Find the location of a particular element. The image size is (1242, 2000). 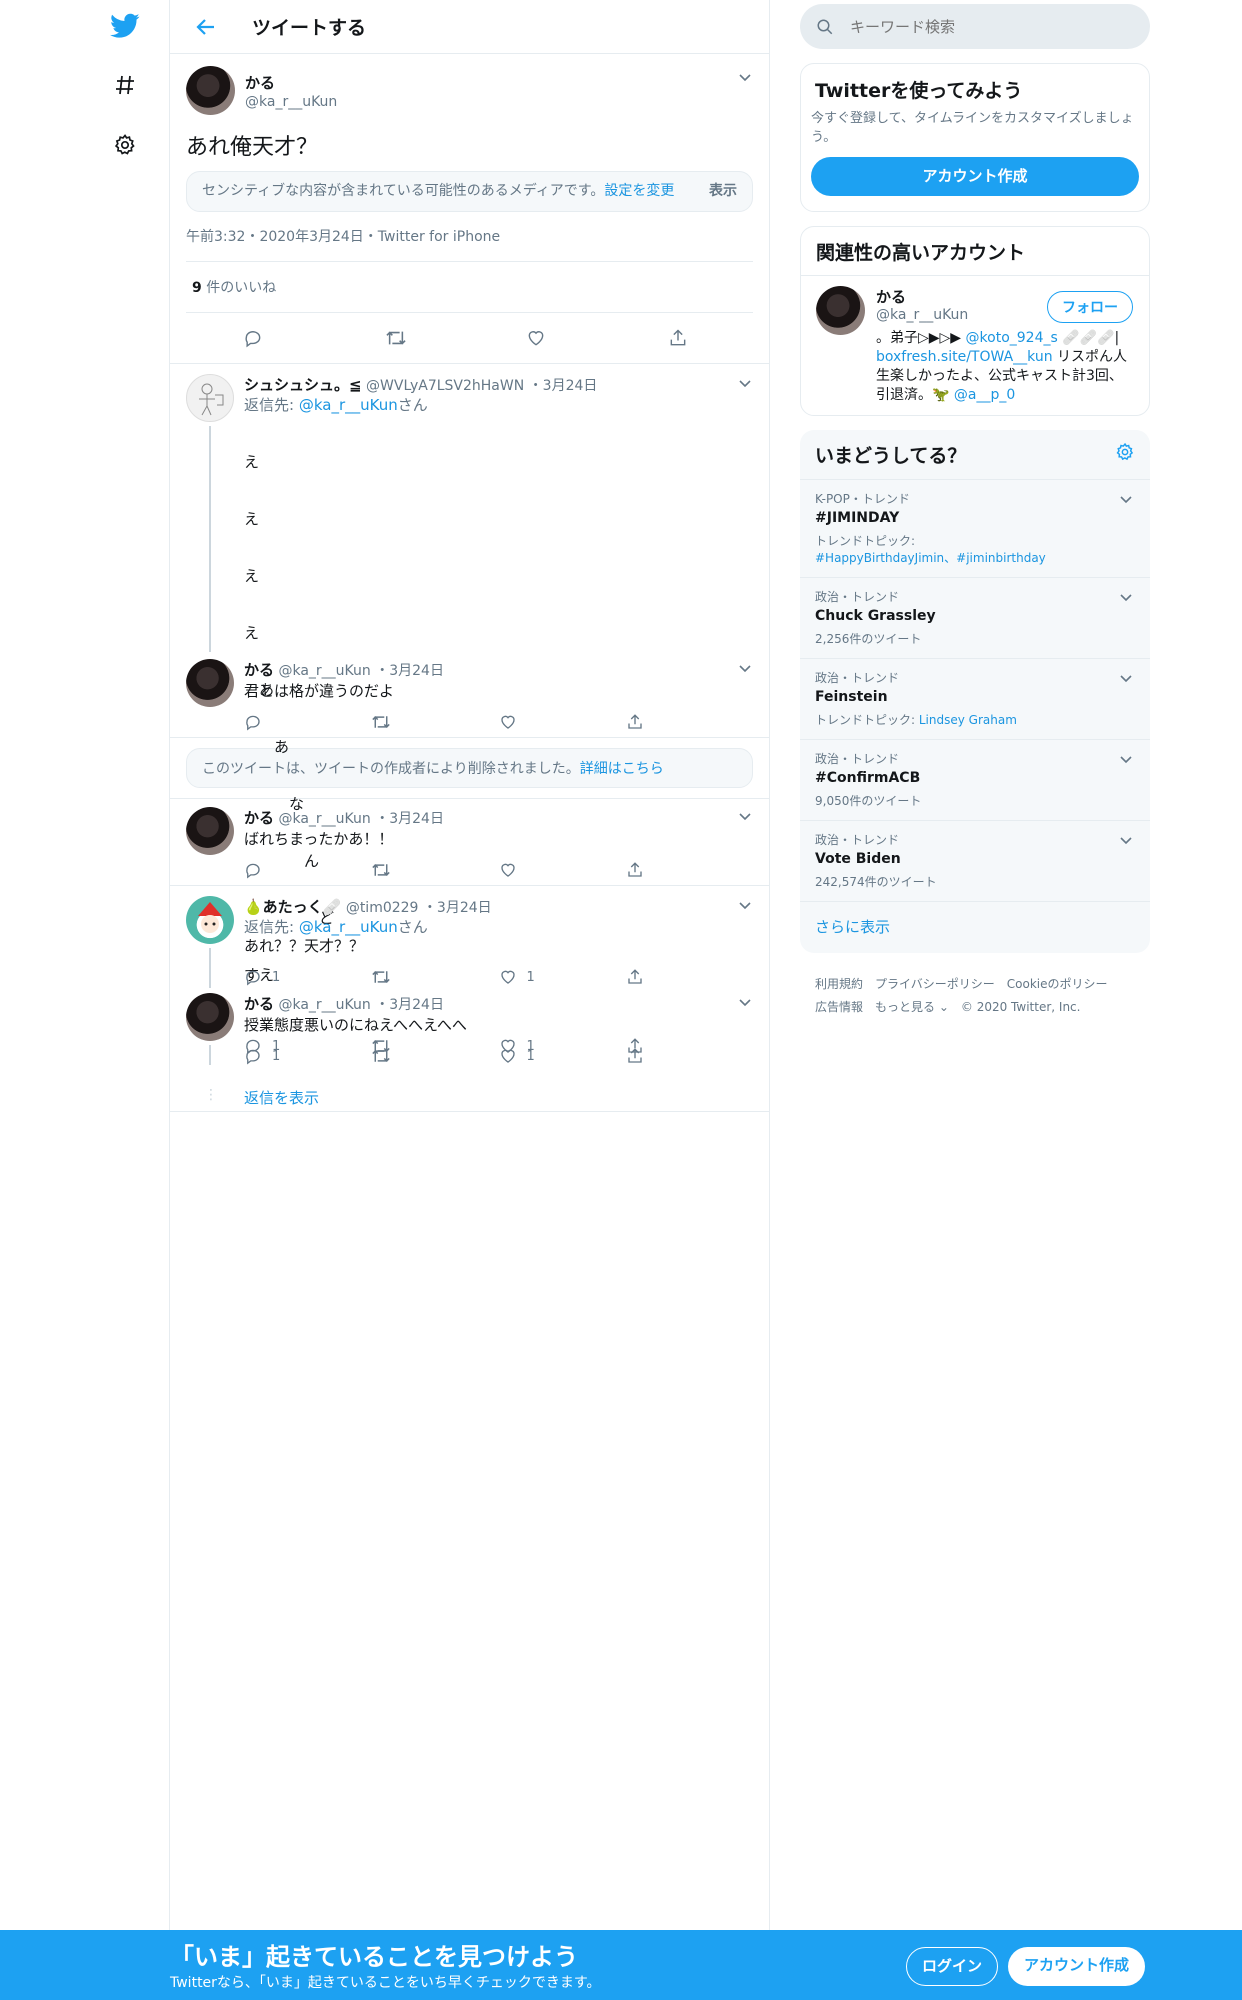

author-name: 🍐あたっく🩹 is located at coordinates (292, 907).